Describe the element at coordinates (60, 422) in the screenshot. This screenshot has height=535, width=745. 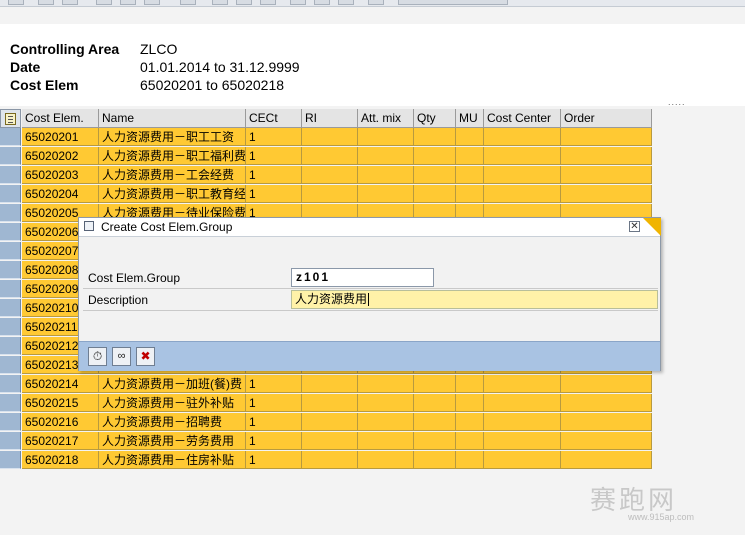
I see `cell-cost-elem: 65020216` at that location.